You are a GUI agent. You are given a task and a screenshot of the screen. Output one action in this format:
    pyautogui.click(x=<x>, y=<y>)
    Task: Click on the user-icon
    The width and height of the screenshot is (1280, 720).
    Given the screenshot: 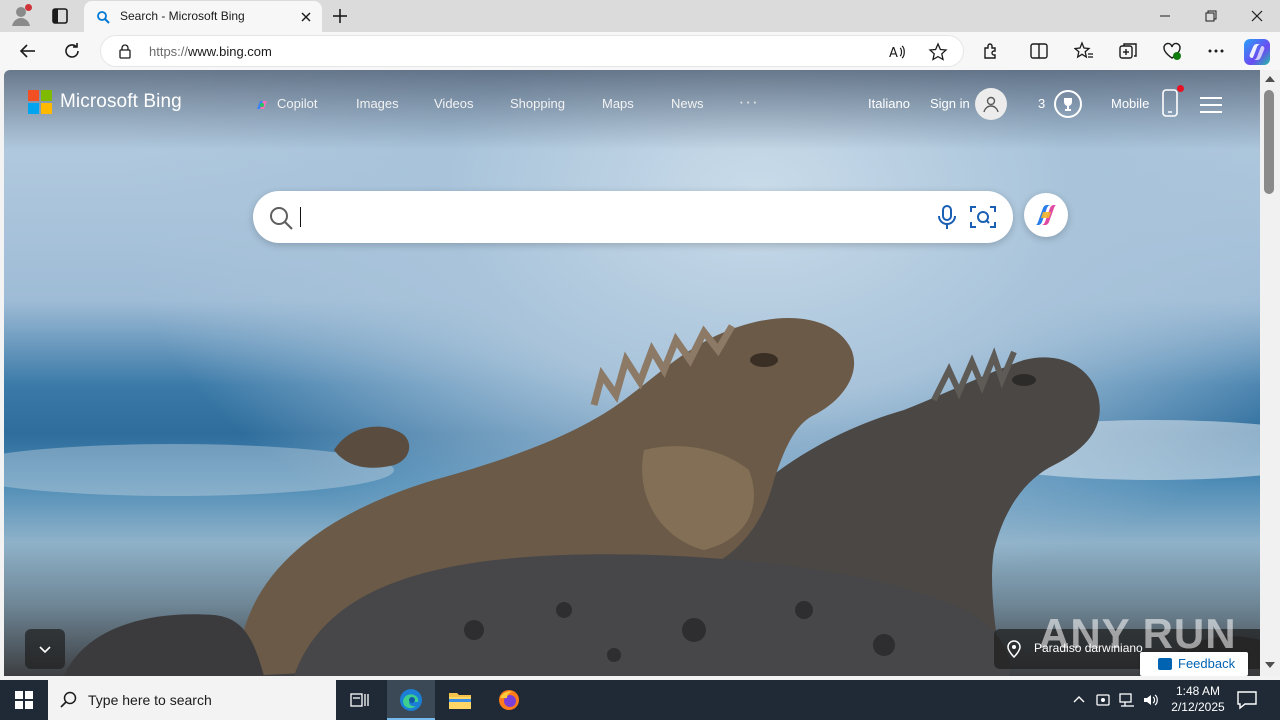 What is the action you would take?
    pyautogui.click(x=991, y=104)
    